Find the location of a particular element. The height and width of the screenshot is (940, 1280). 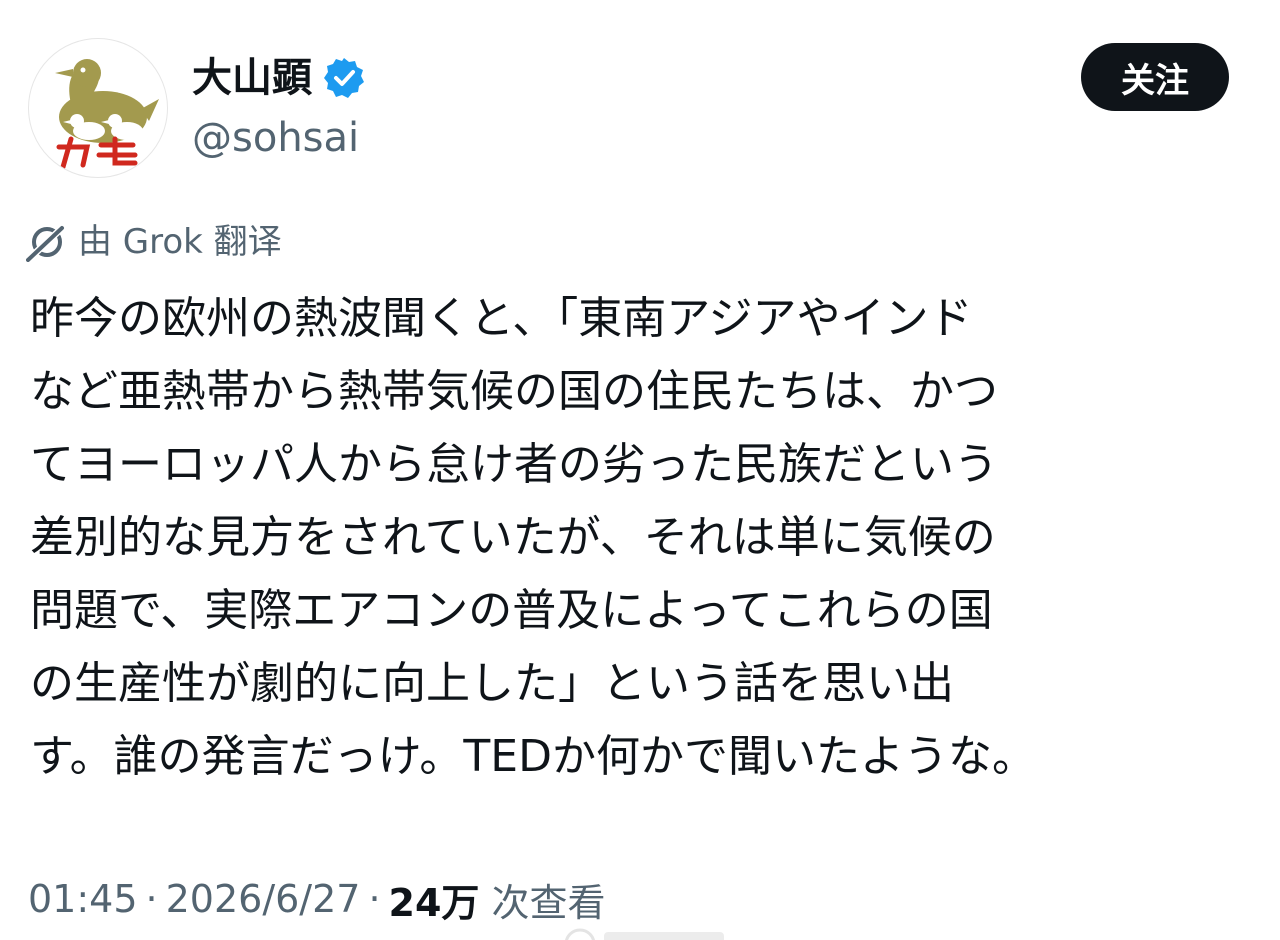

tweet-time: 01:45 is located at coordinates (83, 899).